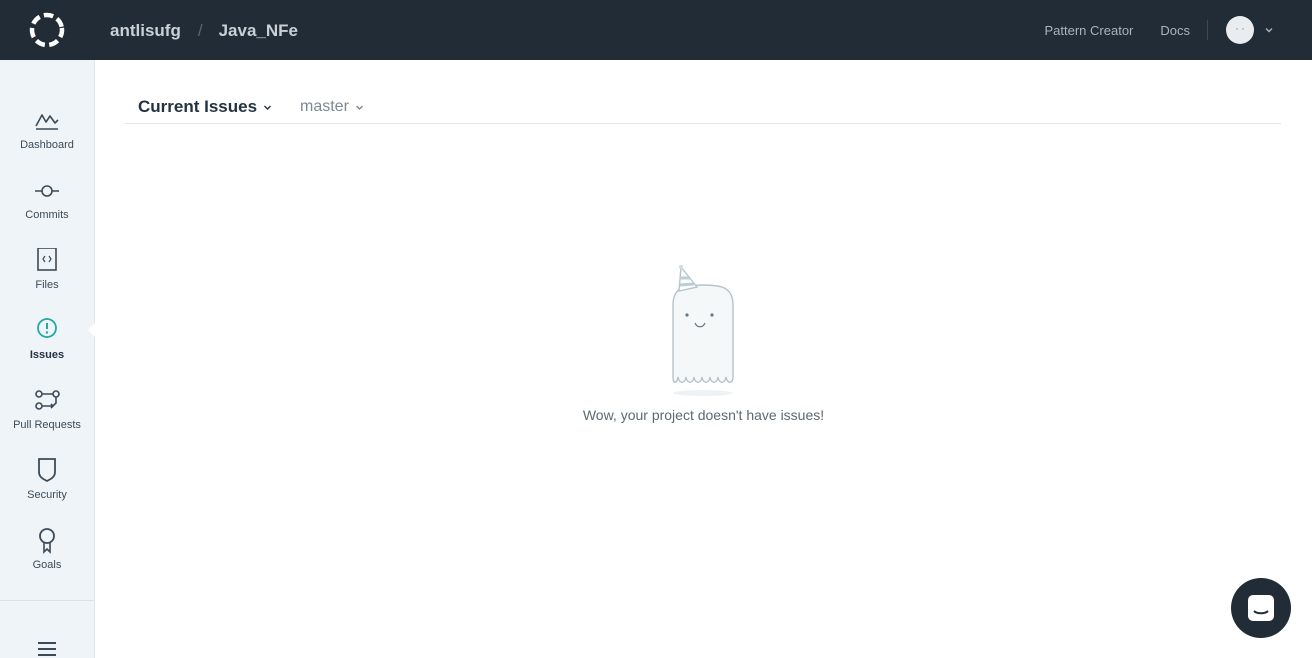 The width and height of the screenshot is (1312, 658). I want to click on party-ghost-illustration, so click(703, 330).